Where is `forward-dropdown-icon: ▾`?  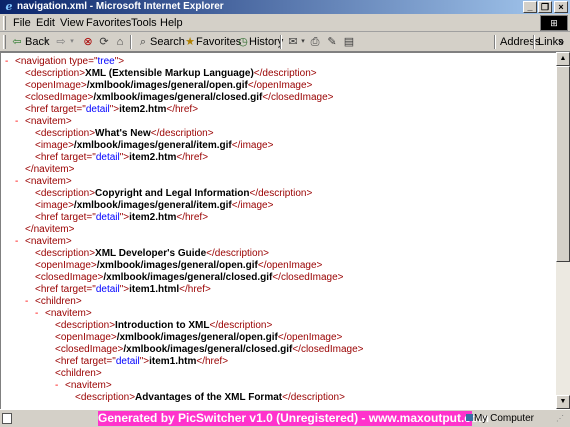
forward-dropdown-icon: ▾ is located at coordinates (72, 42).